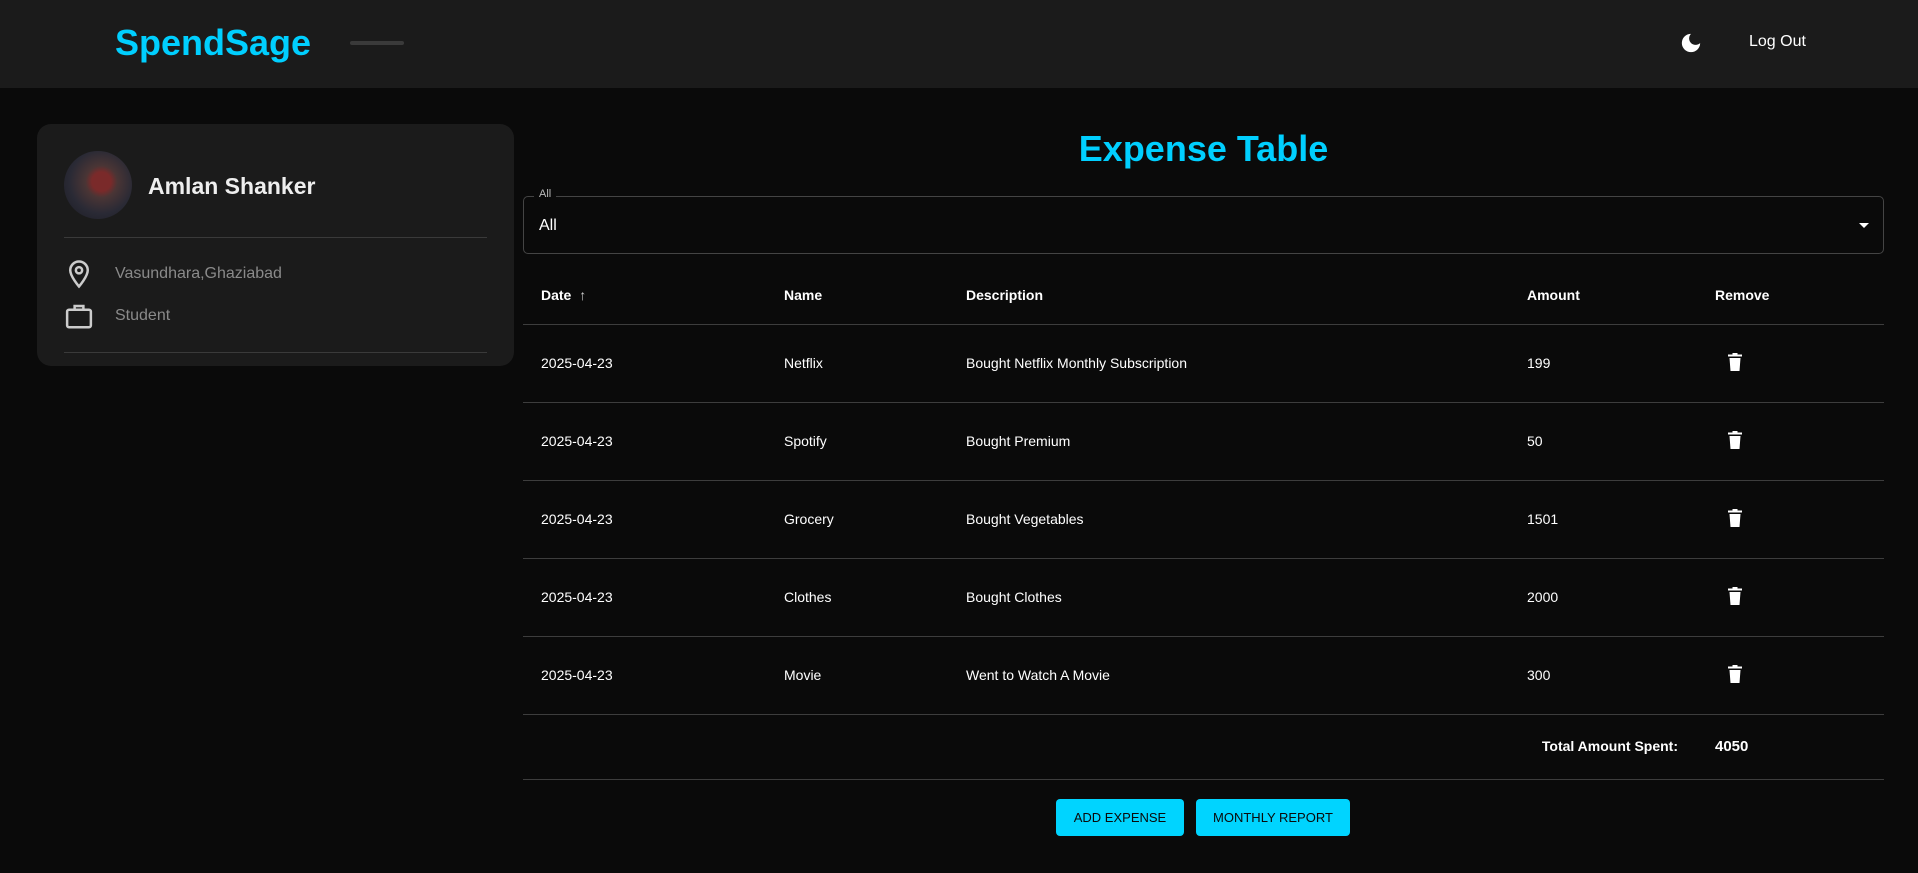  I want to click on column-header-date: Date ↑, so click(563, 295).